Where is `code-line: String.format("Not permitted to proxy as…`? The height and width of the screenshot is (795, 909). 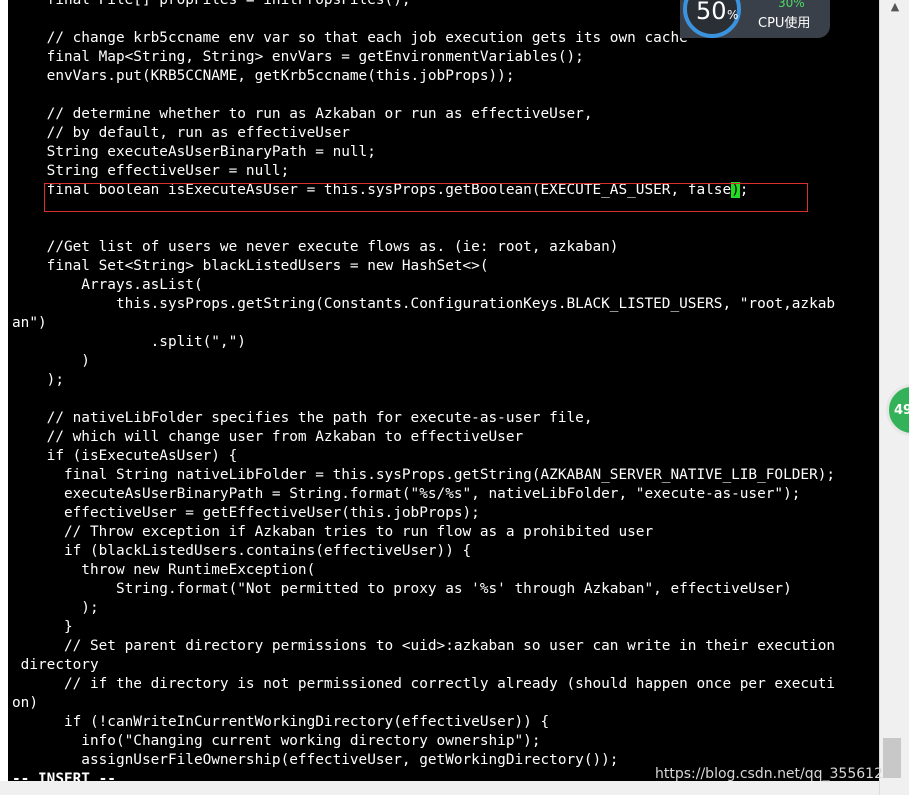
code-line: String.format("Not permitted to proxy as… is located at coordinates (423, 589).